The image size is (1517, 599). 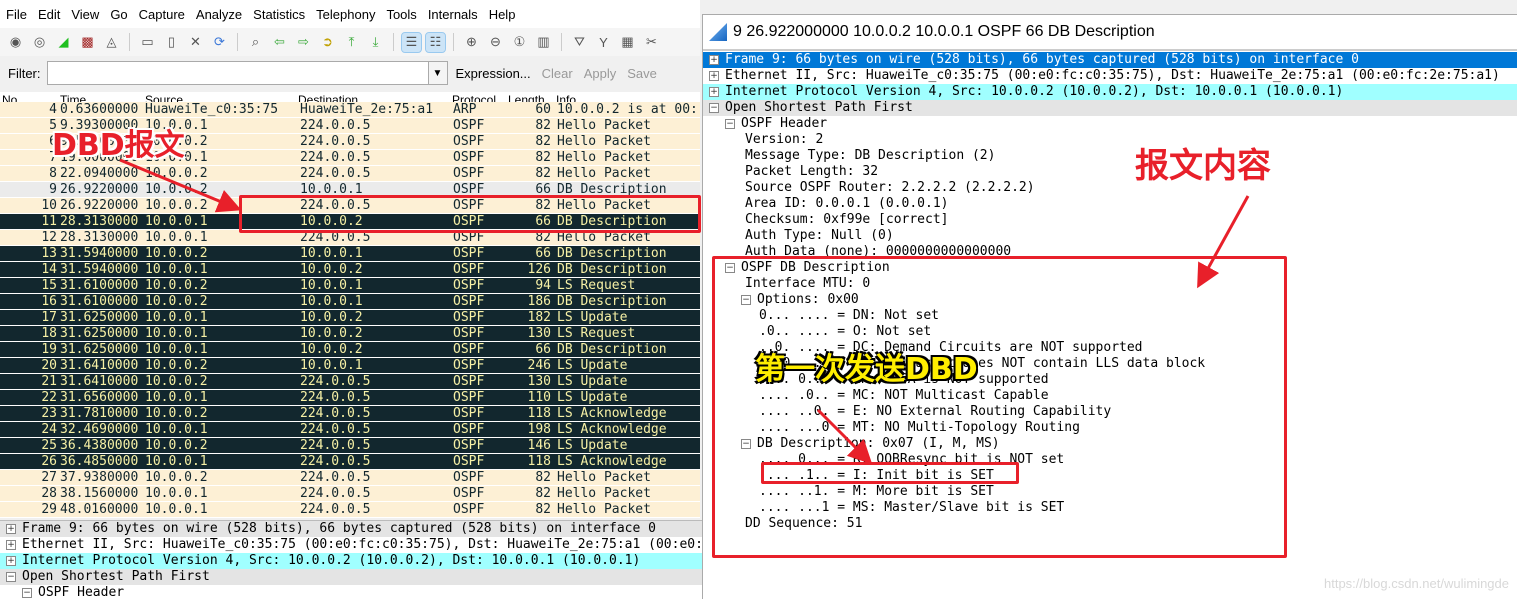 I want to click on interfaces-icon: ◉, so click(x=15, y=42).